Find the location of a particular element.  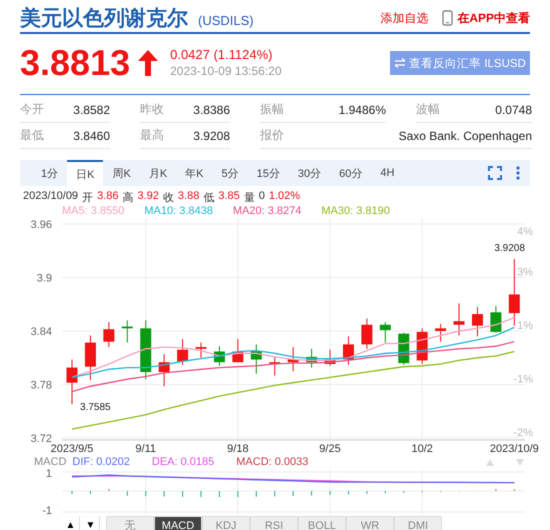

price-change: 0.0427 (1.1124%) is located at coordinates (222, 55).